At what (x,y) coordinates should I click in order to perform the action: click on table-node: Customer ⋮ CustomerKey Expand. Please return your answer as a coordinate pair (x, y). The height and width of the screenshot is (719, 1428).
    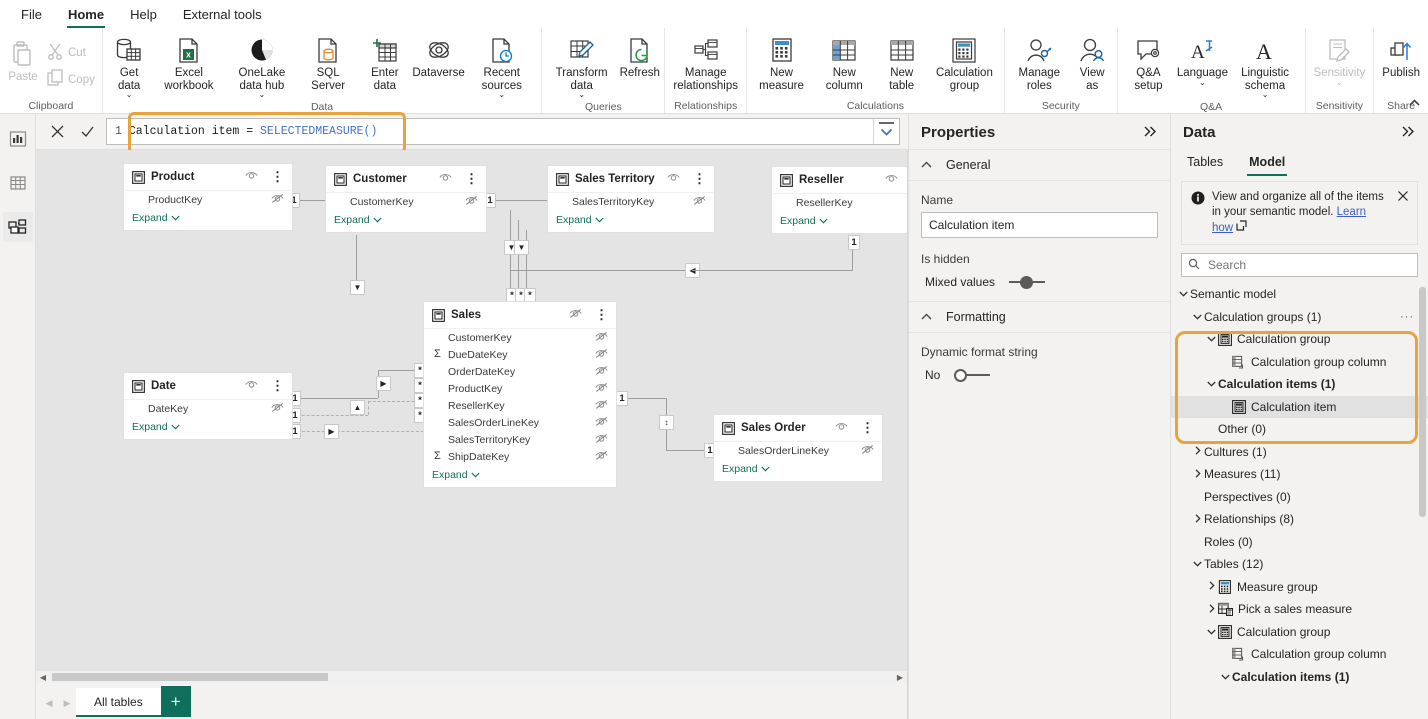
    Looking at the image, I should click on (406, 199).